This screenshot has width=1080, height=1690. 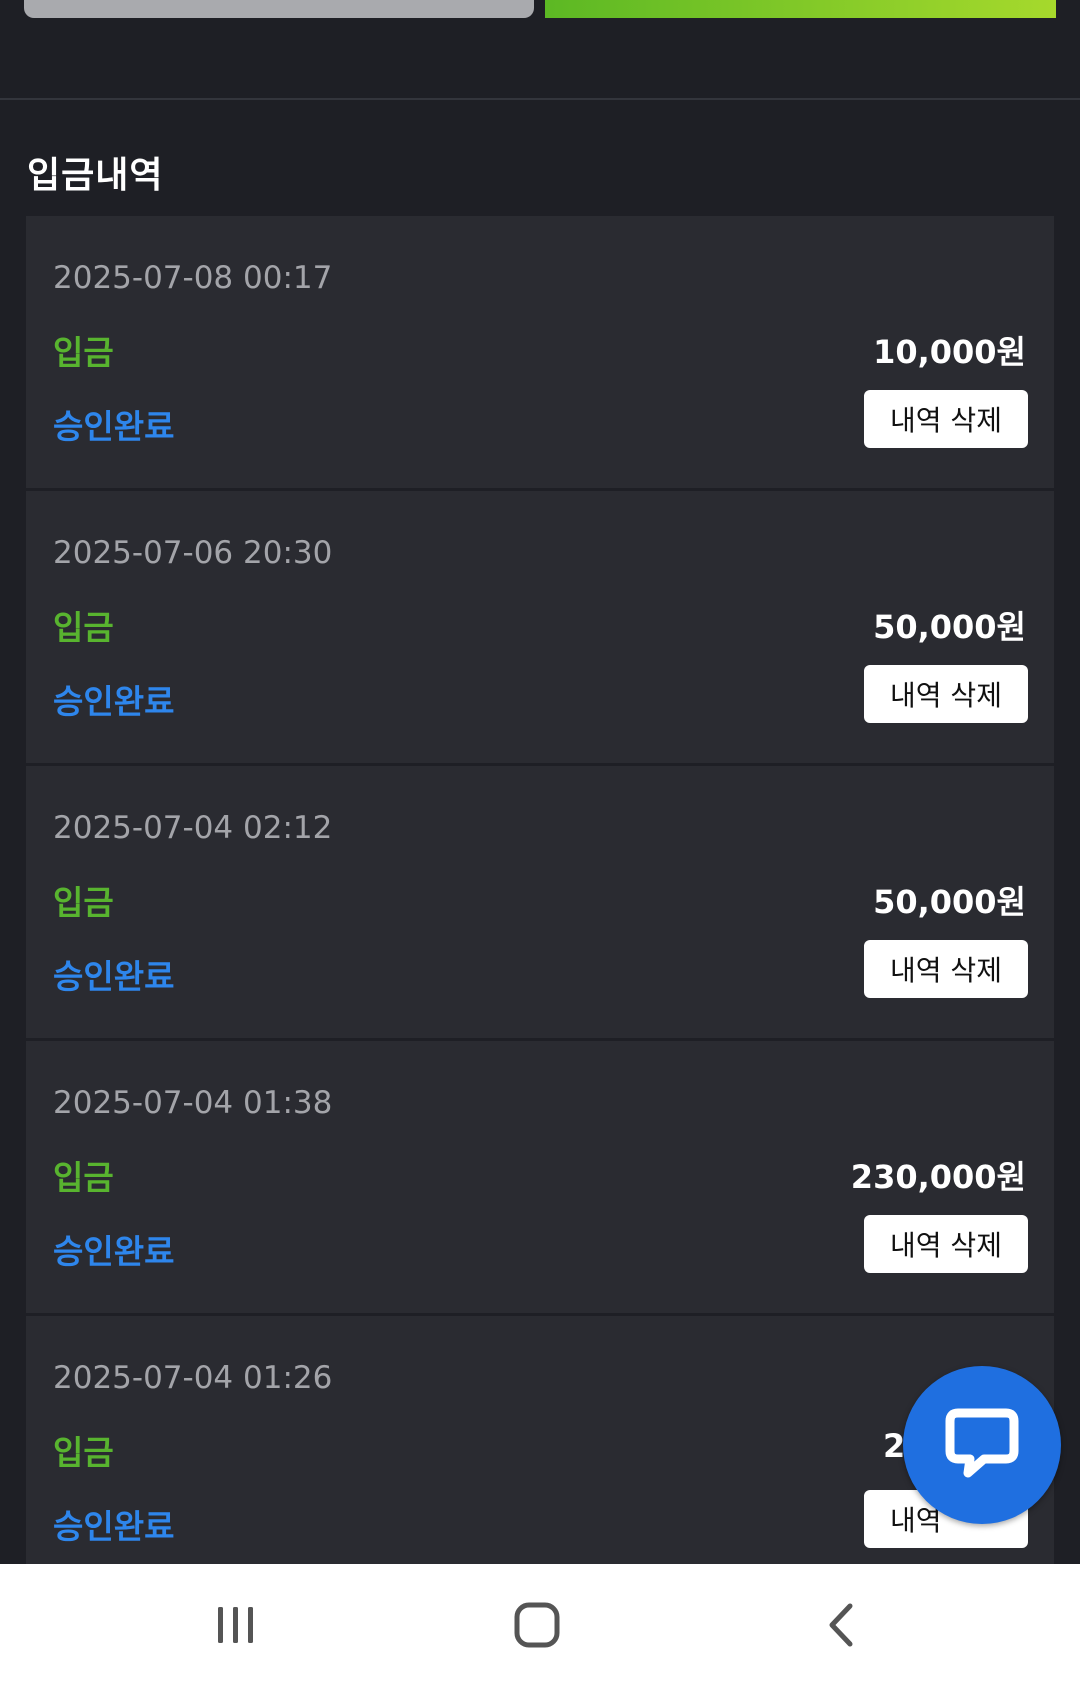 I want to click on home-icon, so click(x=537, y=1627).